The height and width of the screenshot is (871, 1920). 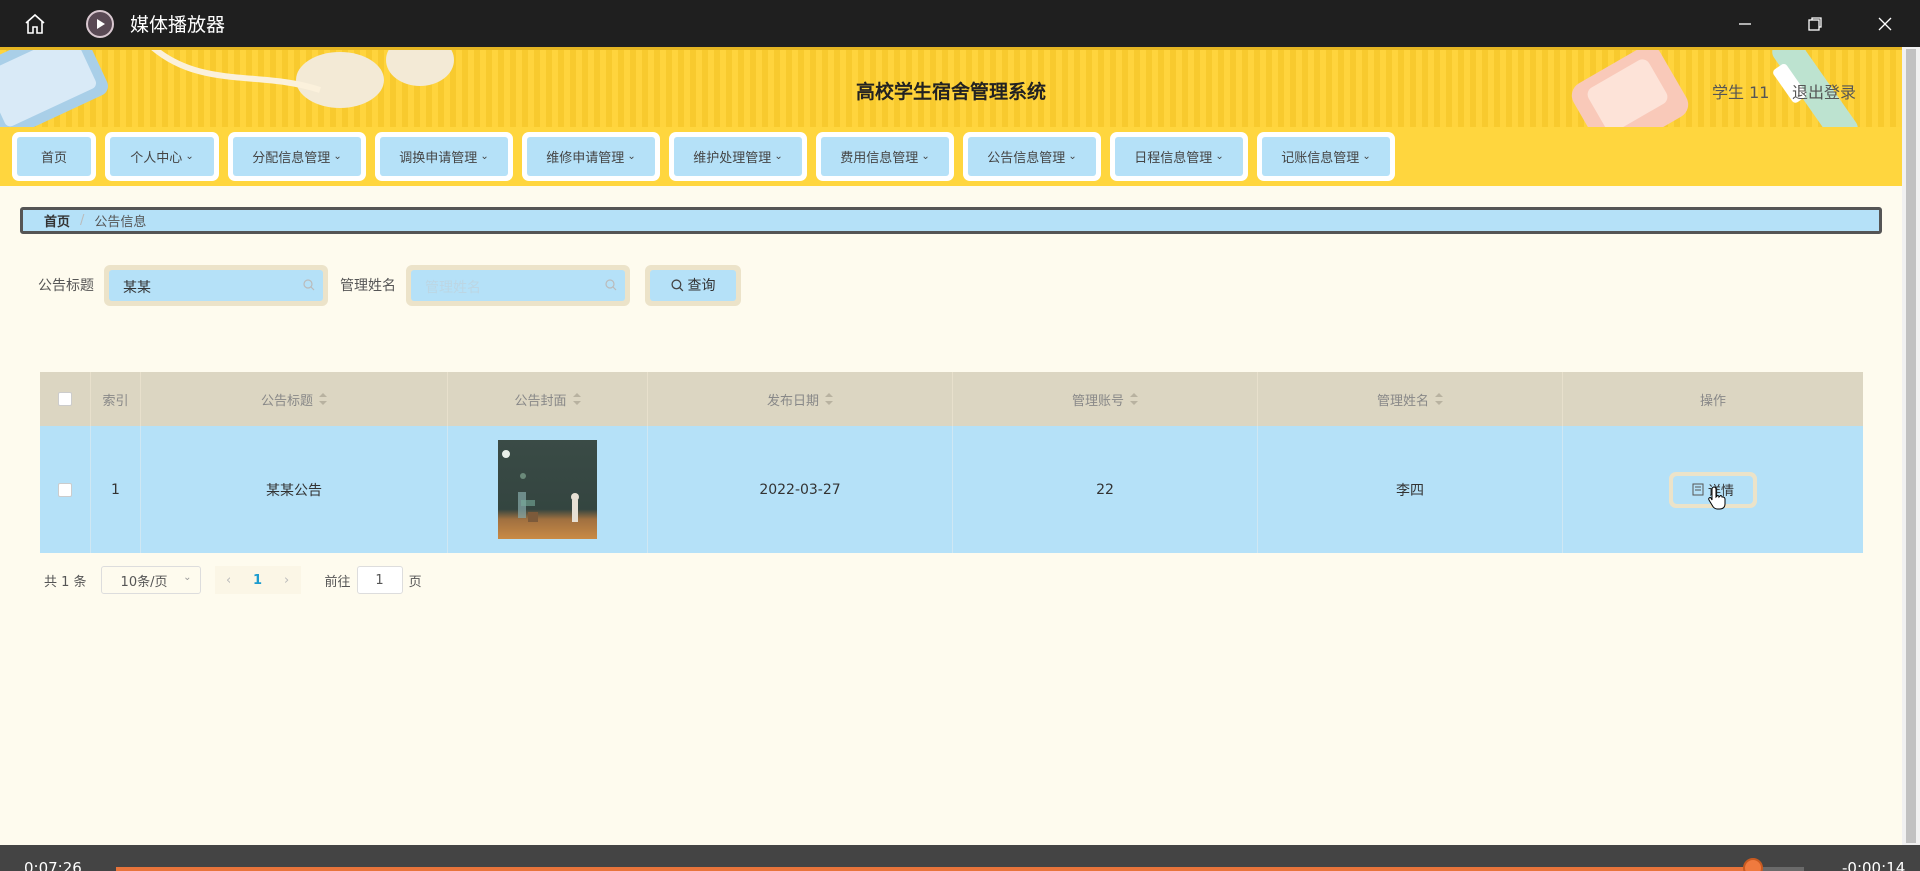 I want to click on chevron-left-icon: ‹, so click(x=228, y=580).